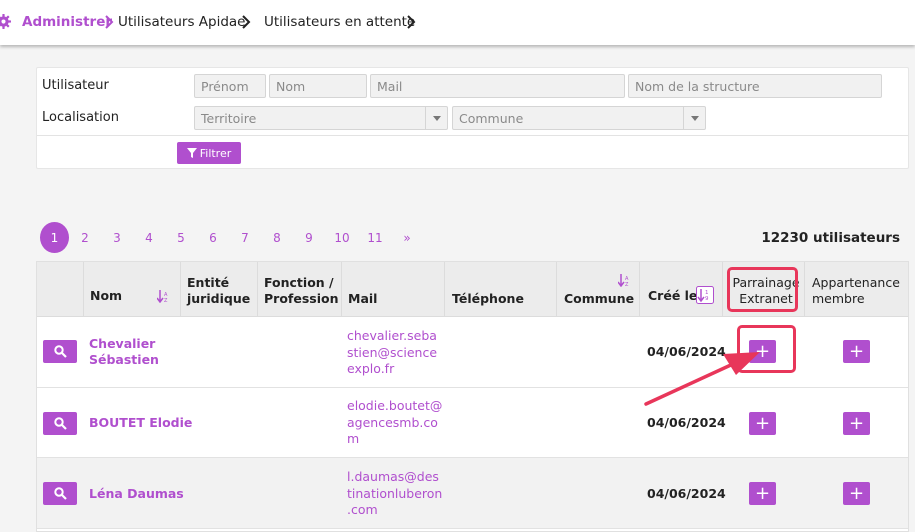 The image size is (915, 532). I want to click on header-fonction: Fonction / Profession, so click(301, 290).